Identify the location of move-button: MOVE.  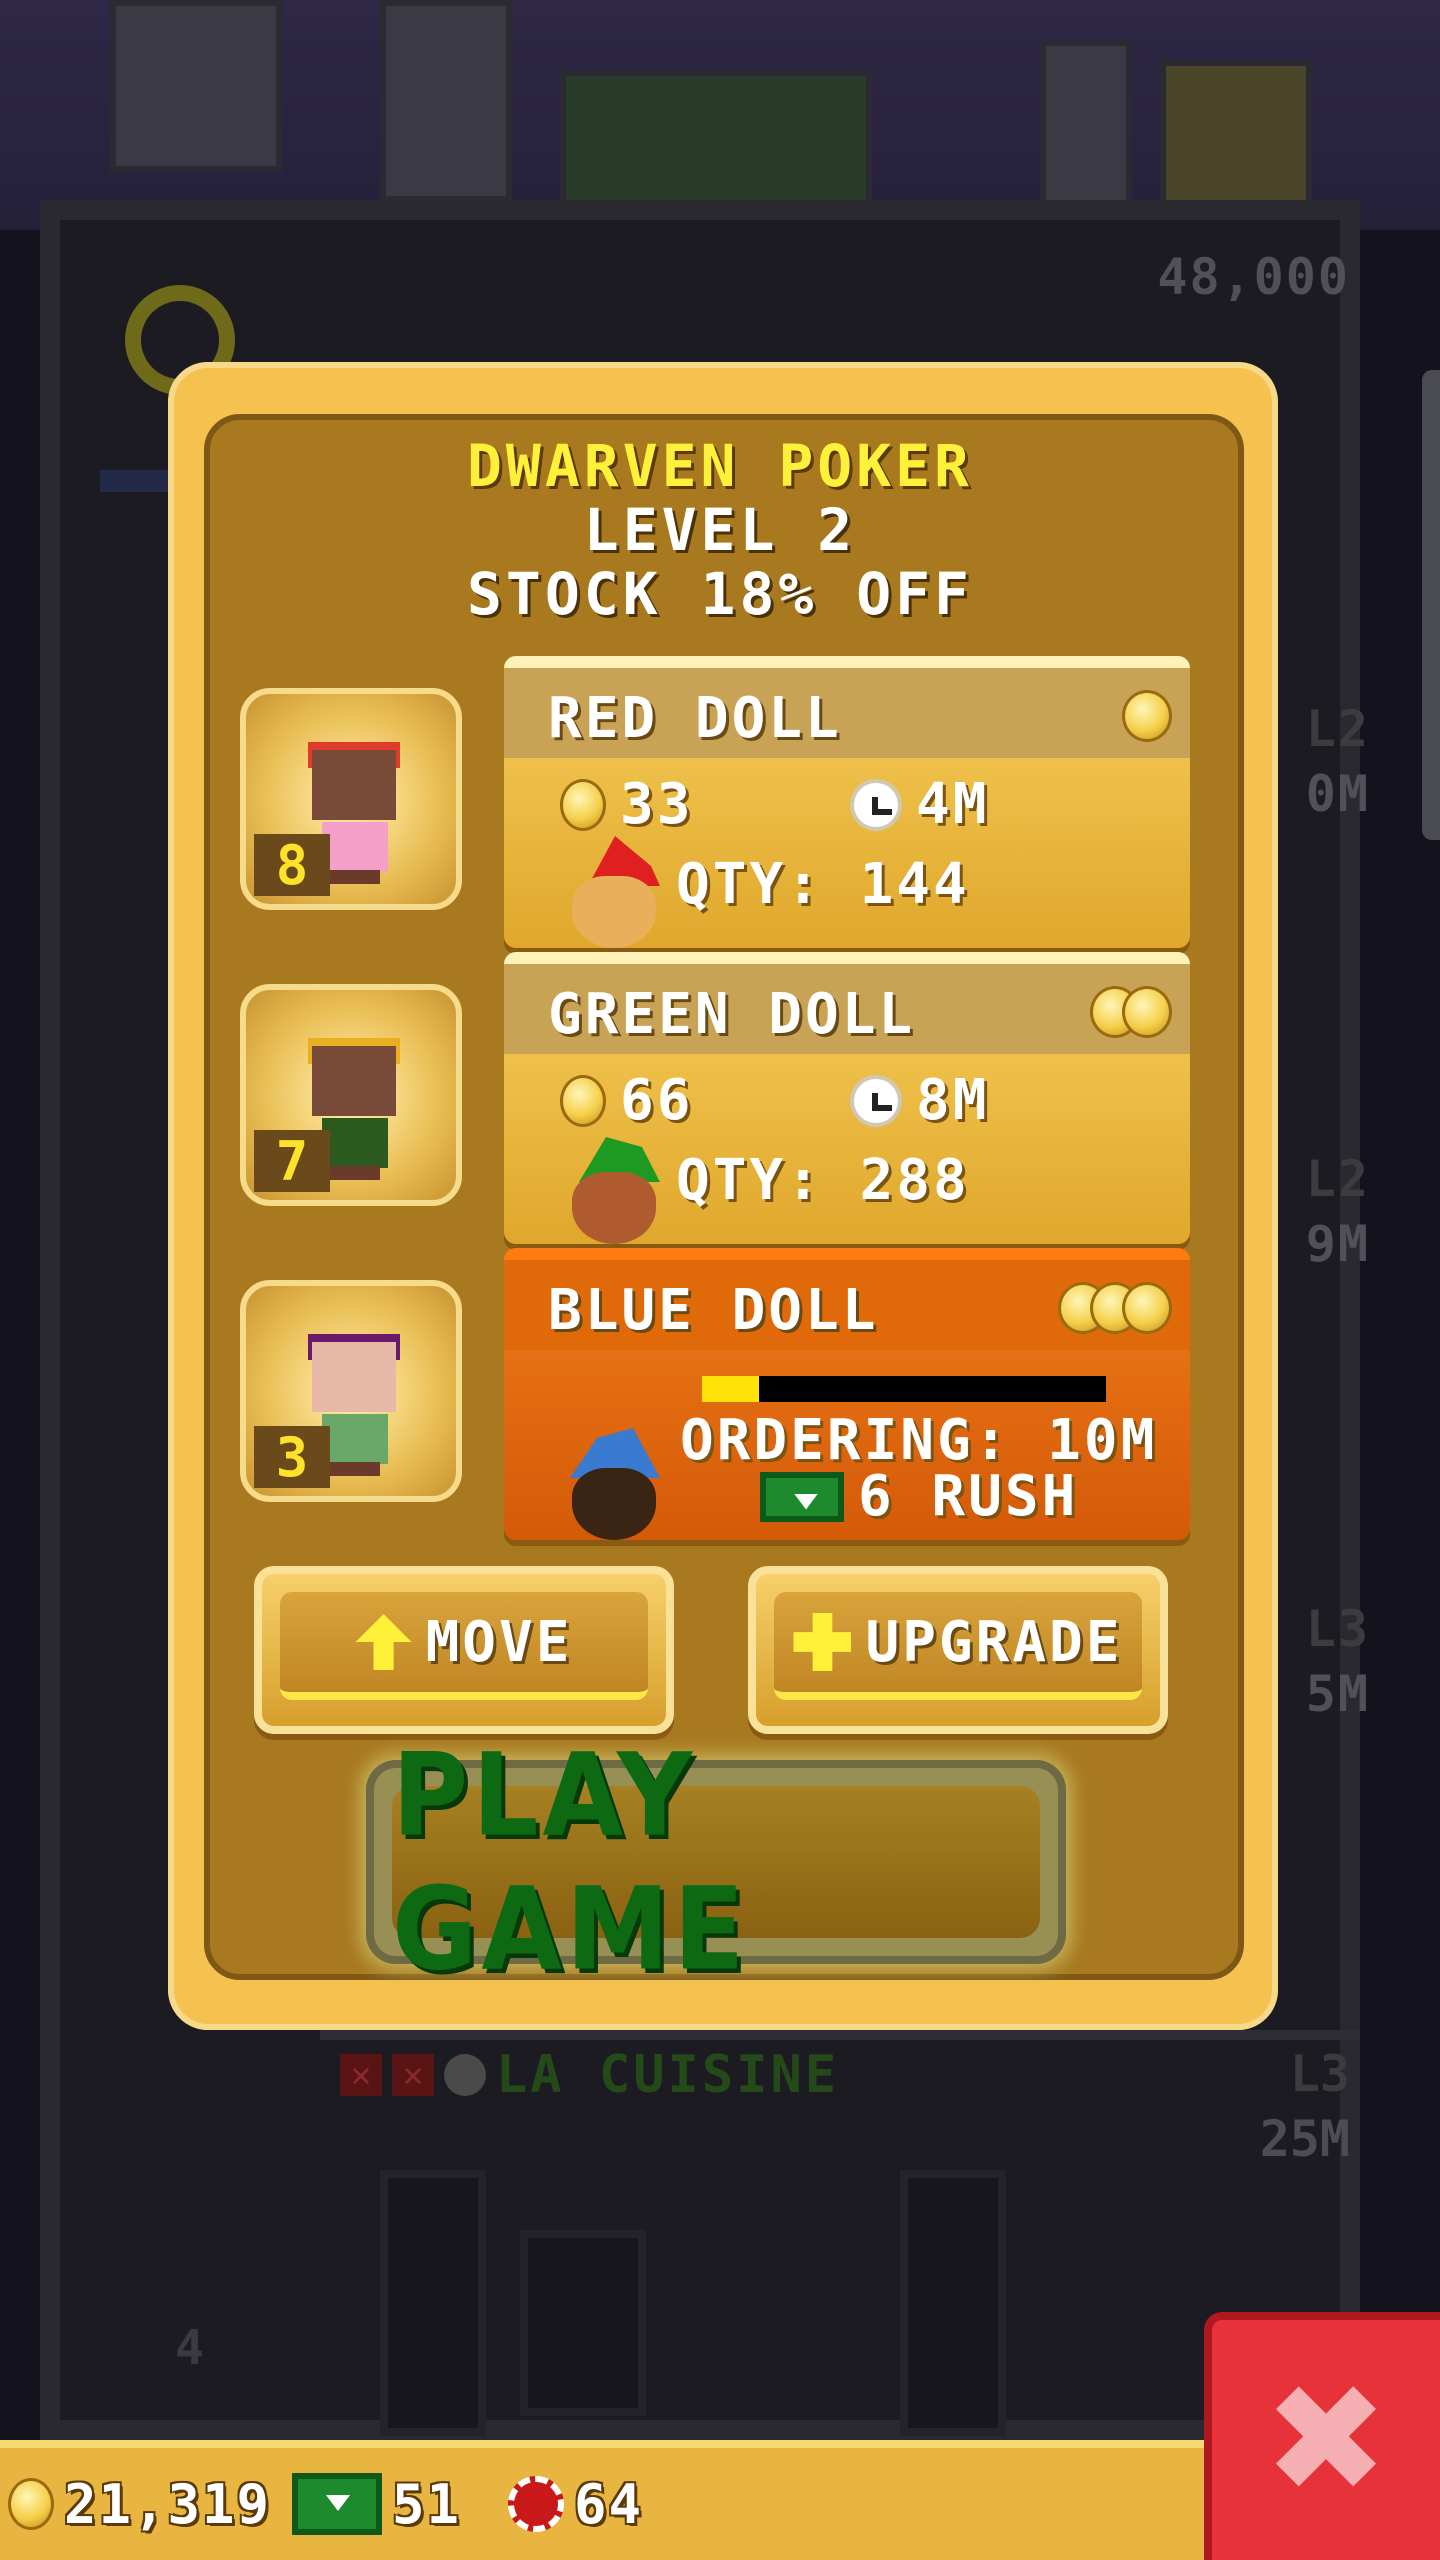
(464, 1650).